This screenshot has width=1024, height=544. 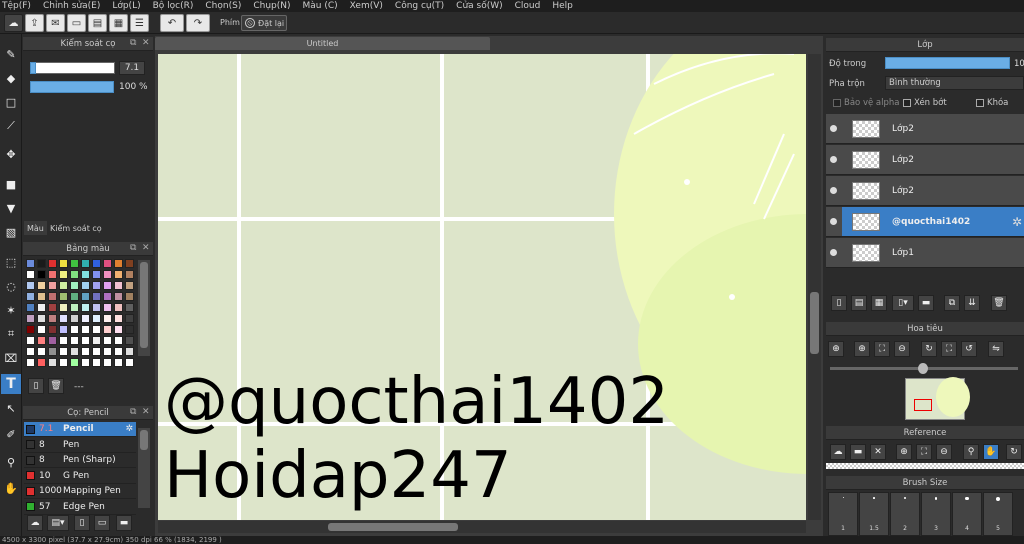 What do you see at coordinates (866, 103) in the screenshot?
I see `protect-alpha-checkbox: Bảo vệ alpha` at bounding box center [866, 103].